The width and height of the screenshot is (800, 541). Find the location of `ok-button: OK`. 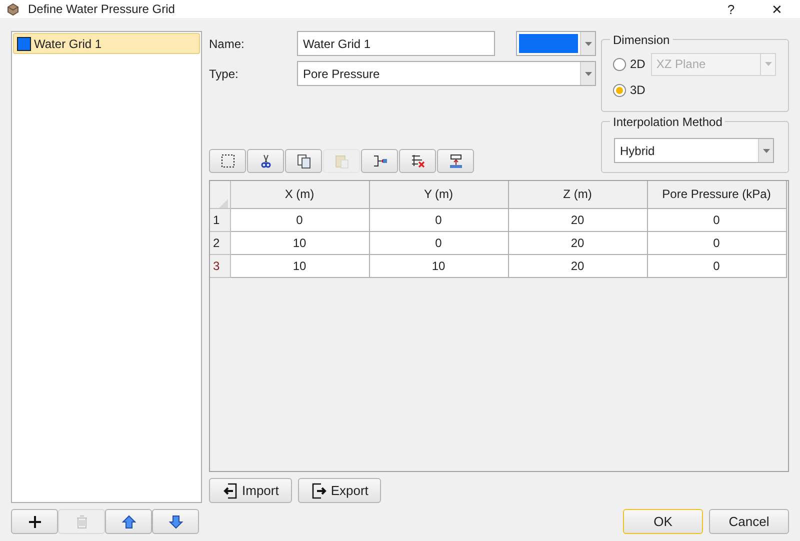

ok-button: OK is located at coordinates (663, 521).